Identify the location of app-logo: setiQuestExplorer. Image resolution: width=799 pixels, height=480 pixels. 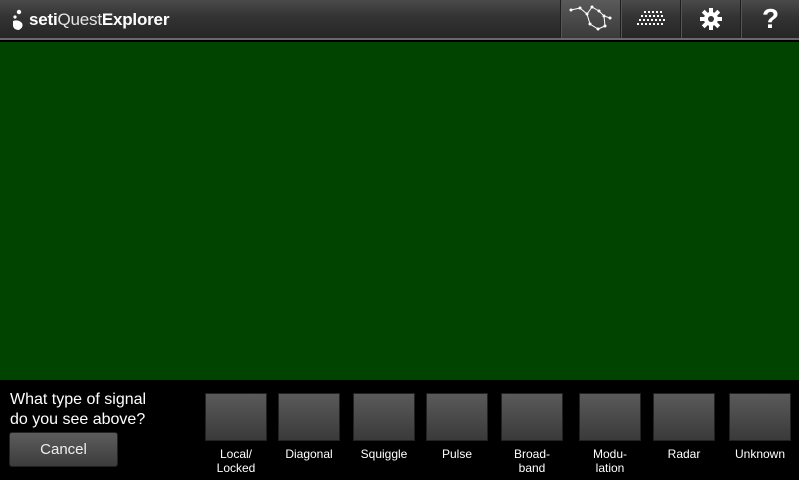
(89, 20).